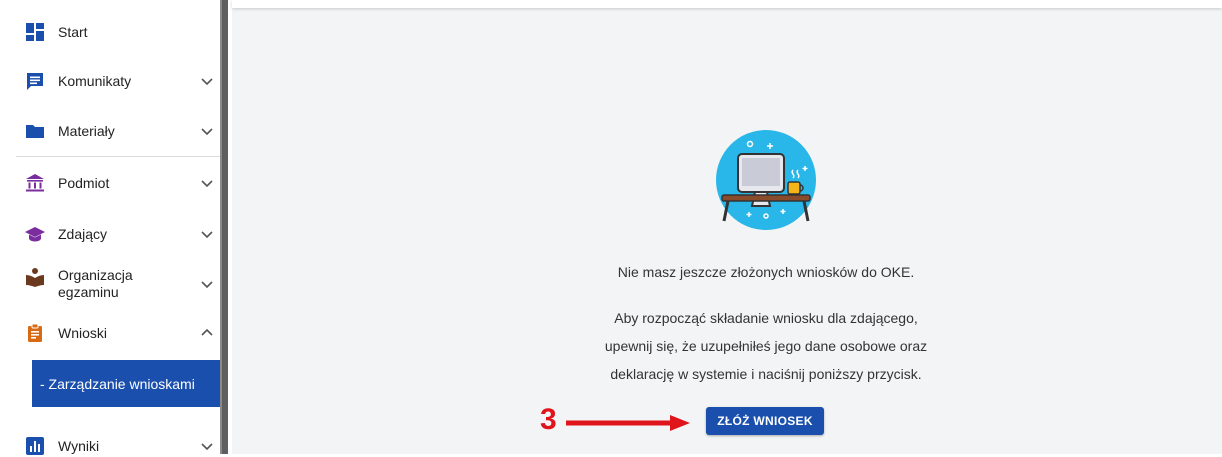  Describe the element at coordinates (95, 80) in the screenshot. I see `sidebar-item-label: Komunikaty` at that location.